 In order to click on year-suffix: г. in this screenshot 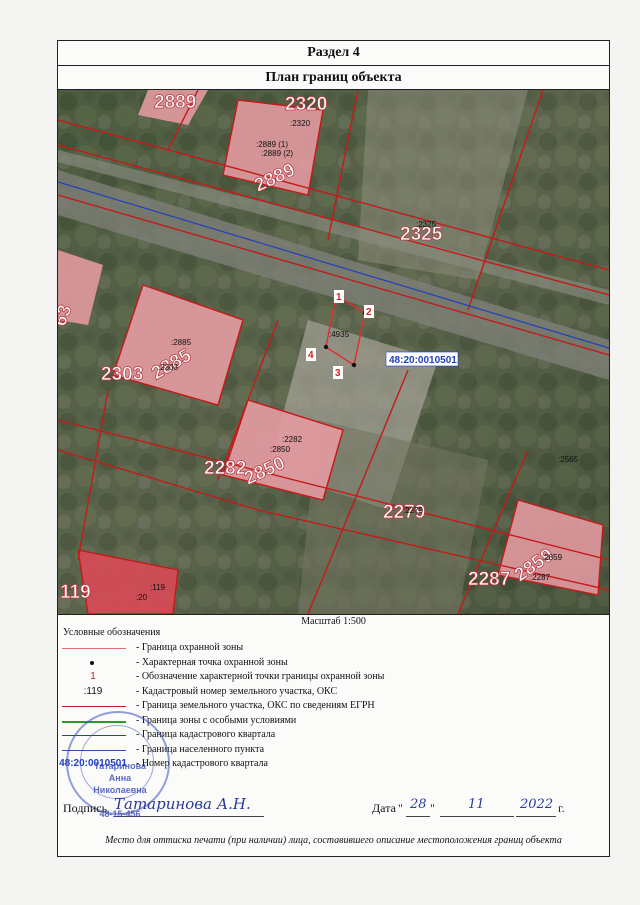, I will do `click(561, 808)`.